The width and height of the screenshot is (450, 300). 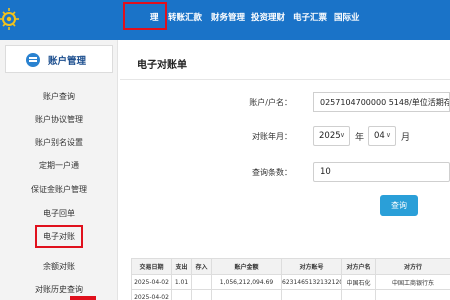 I want to click on month-select: 04 ∨, so click(x=382, y=136).